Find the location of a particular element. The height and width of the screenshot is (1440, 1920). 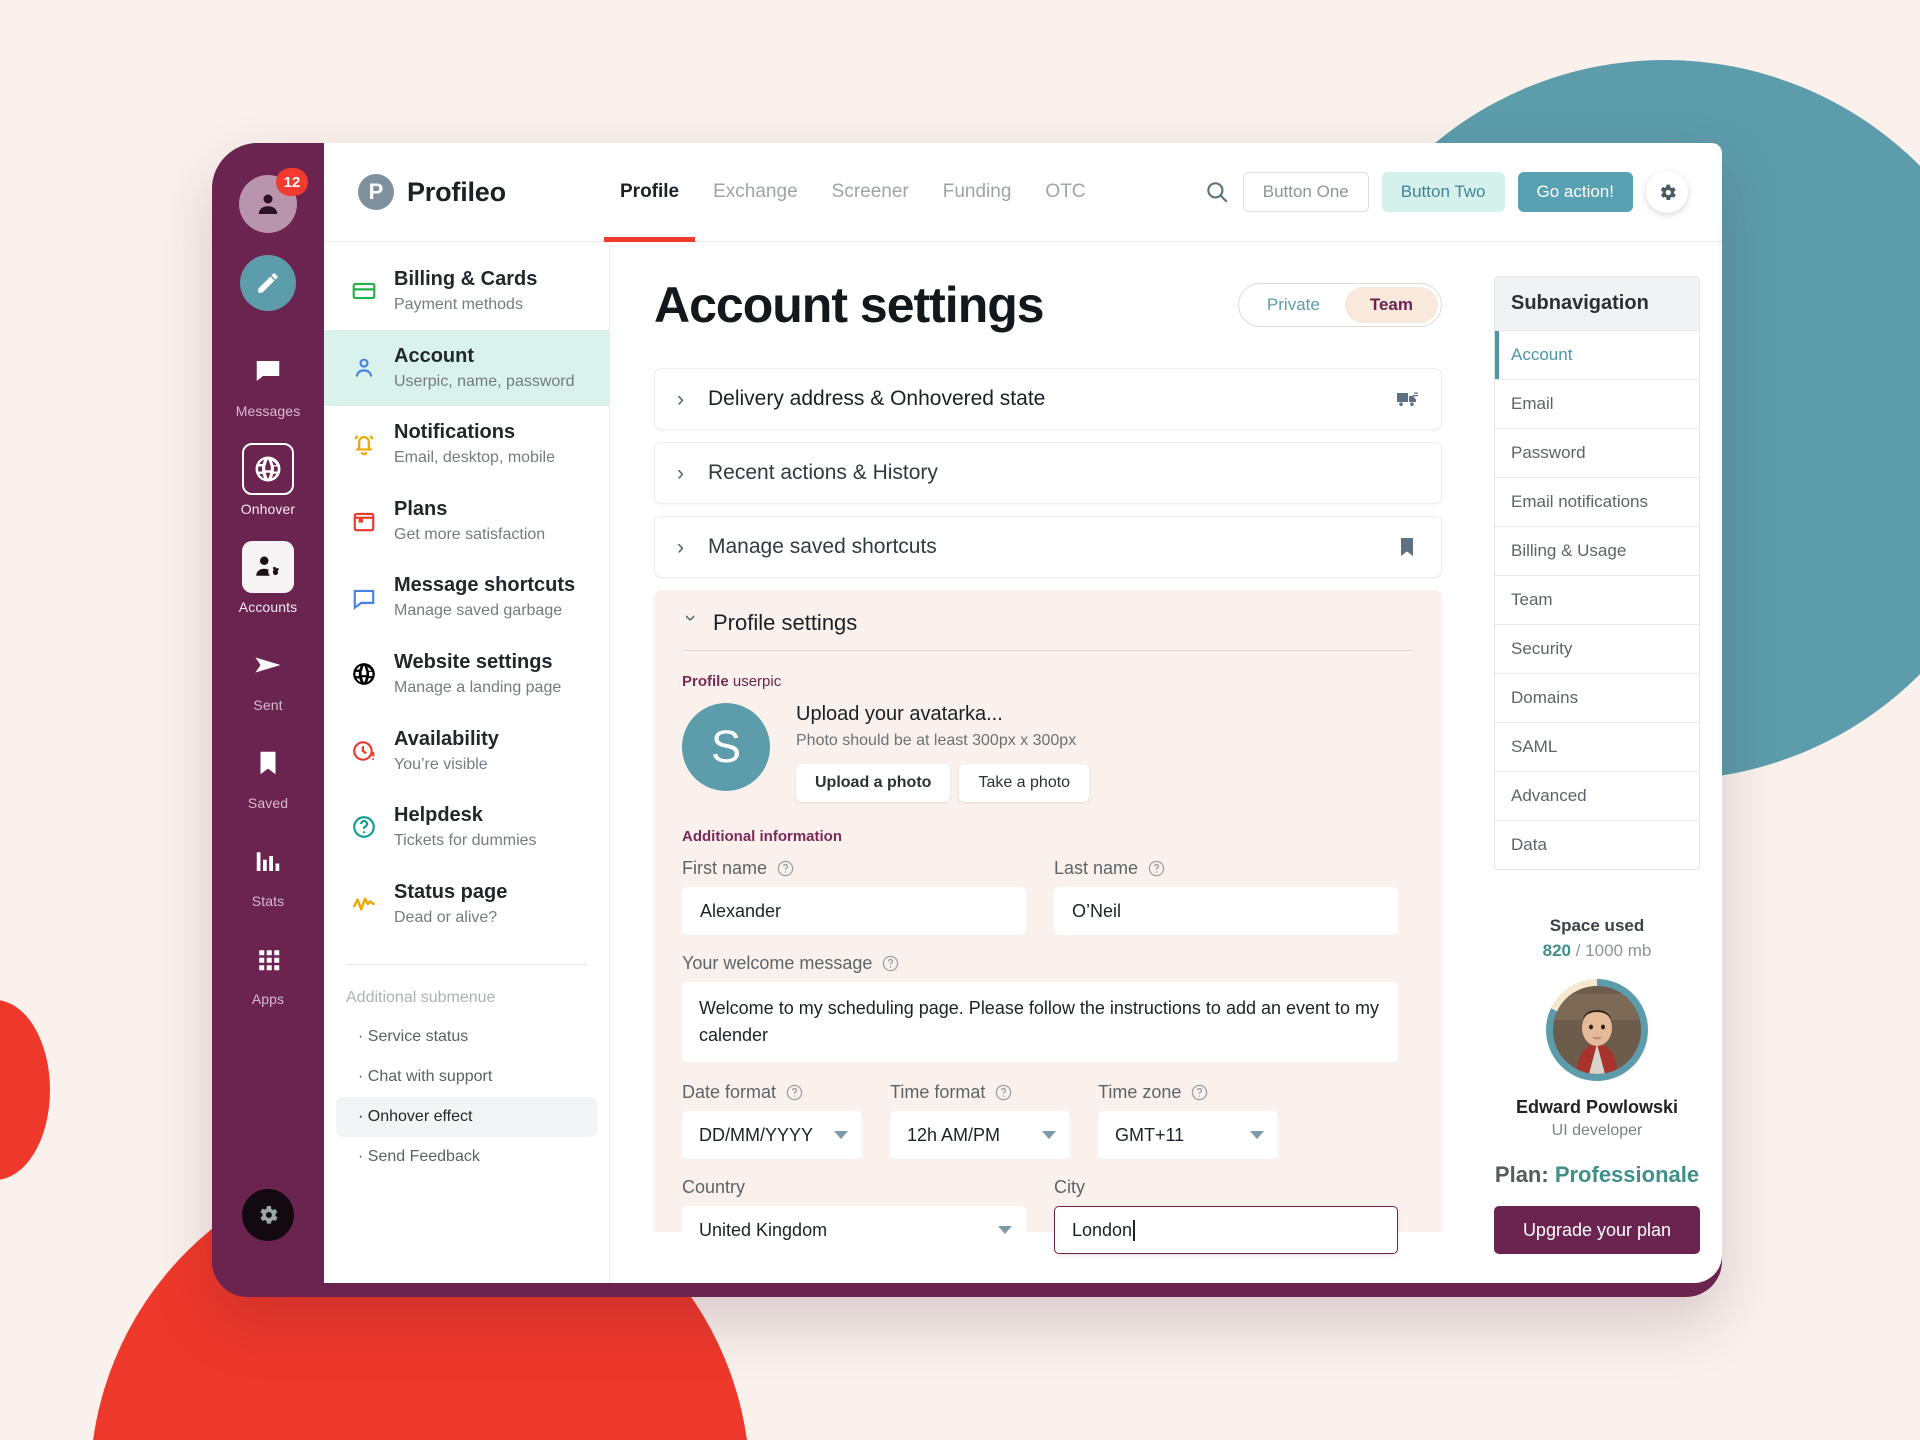

settings-button is located at coordinates (1667, 192).